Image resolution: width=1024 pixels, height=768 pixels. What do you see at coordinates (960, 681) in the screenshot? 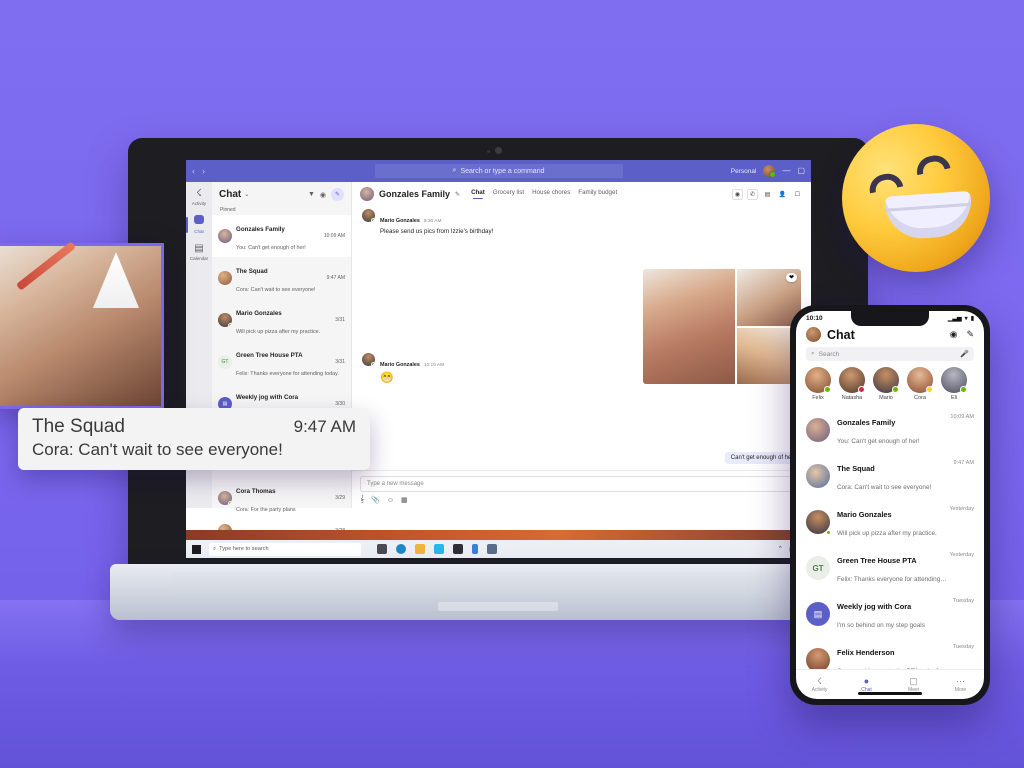
I see `more-icon: ⋯` at bounding box center [960, 681].